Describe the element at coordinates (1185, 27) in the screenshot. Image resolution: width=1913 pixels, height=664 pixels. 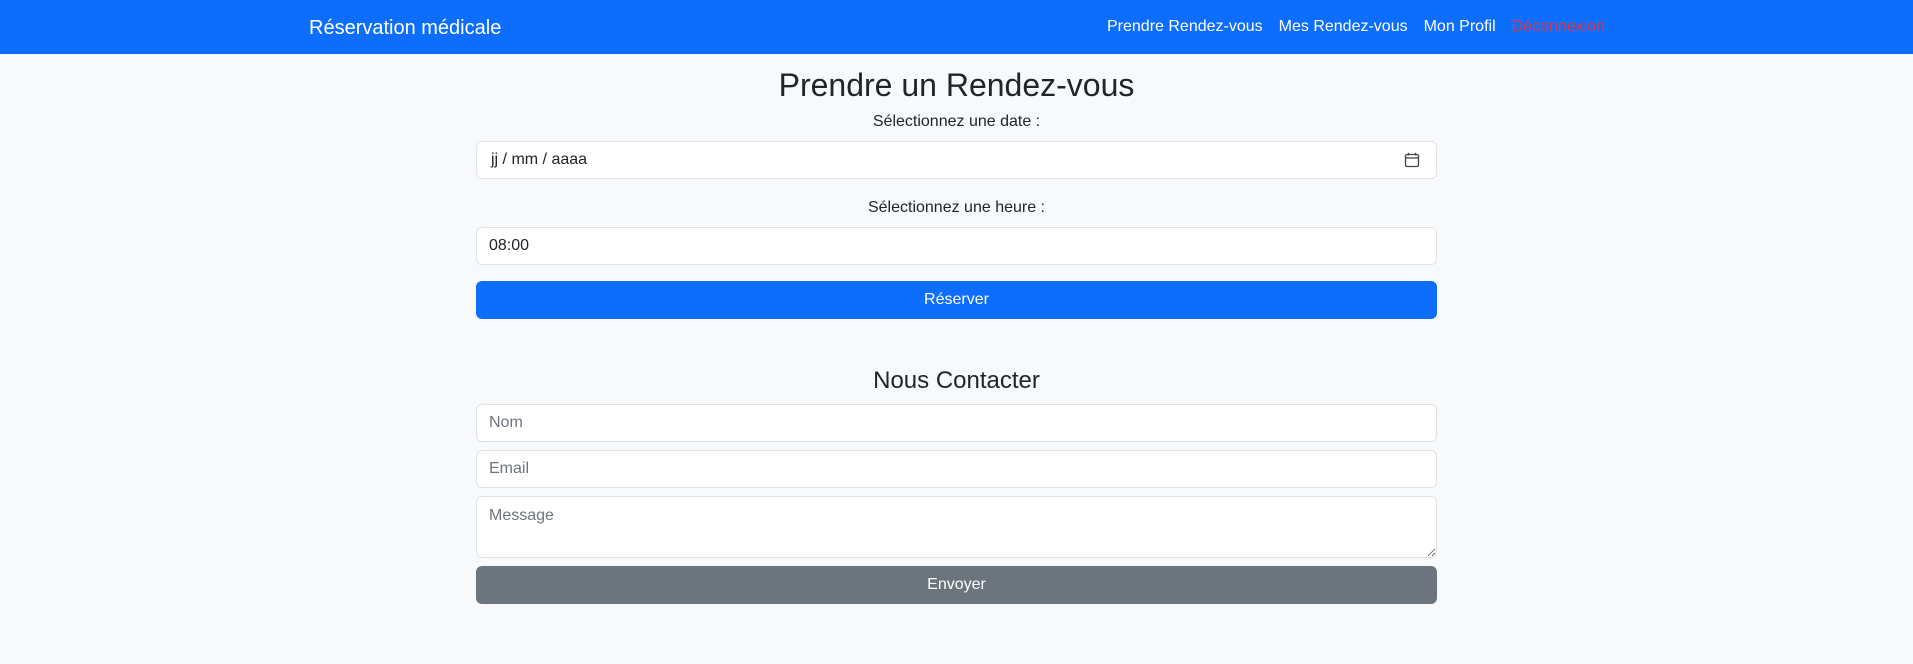
I see `nav-link-prendre-rendez-vous: Prendre Rendez-vous` at that location.